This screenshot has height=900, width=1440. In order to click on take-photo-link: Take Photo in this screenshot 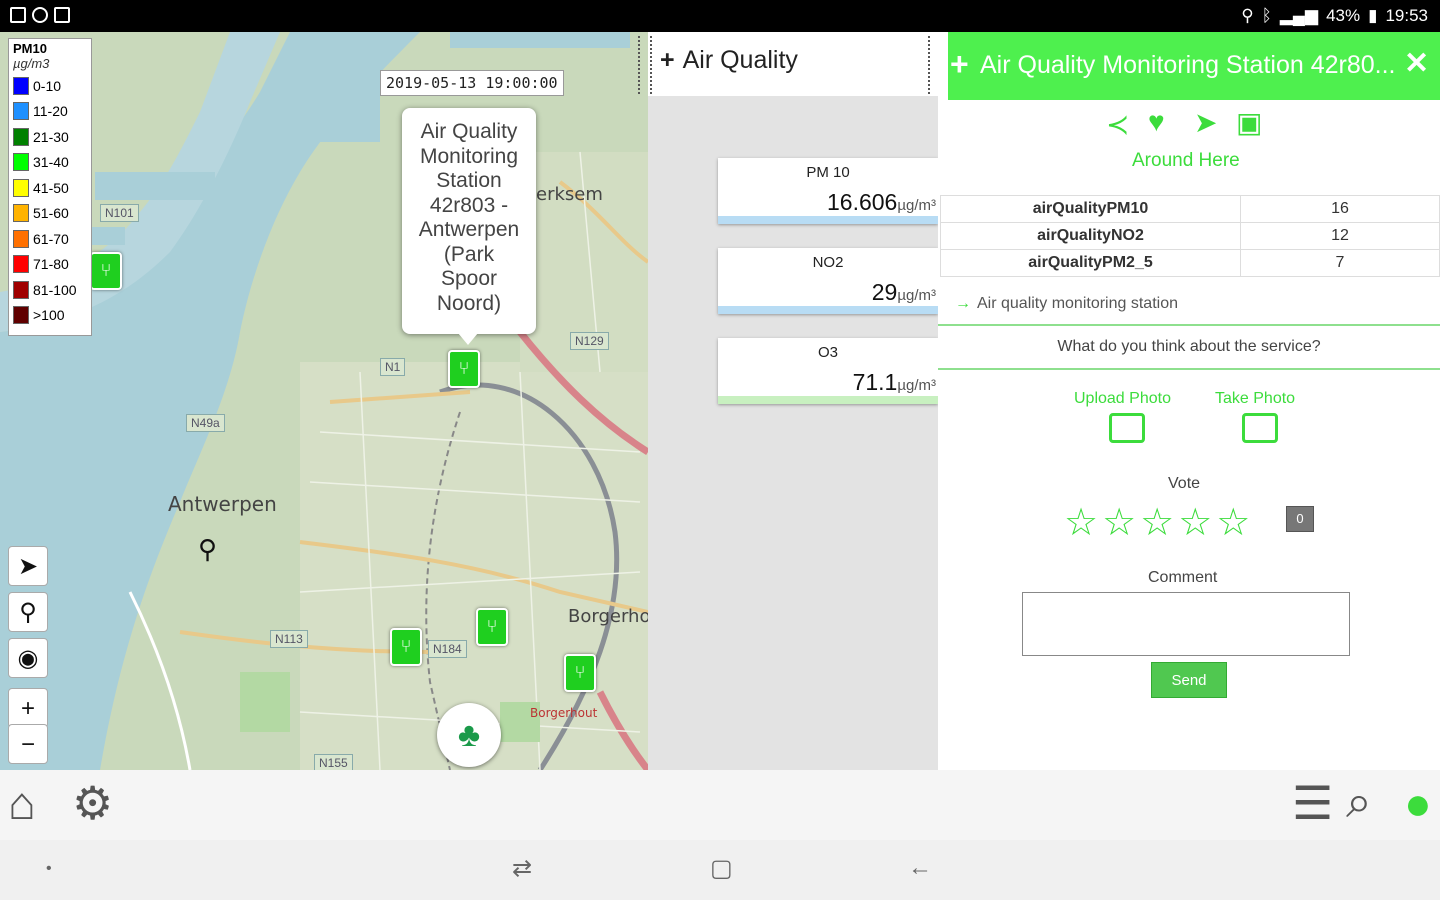, I will do `click(1255, 399)`.